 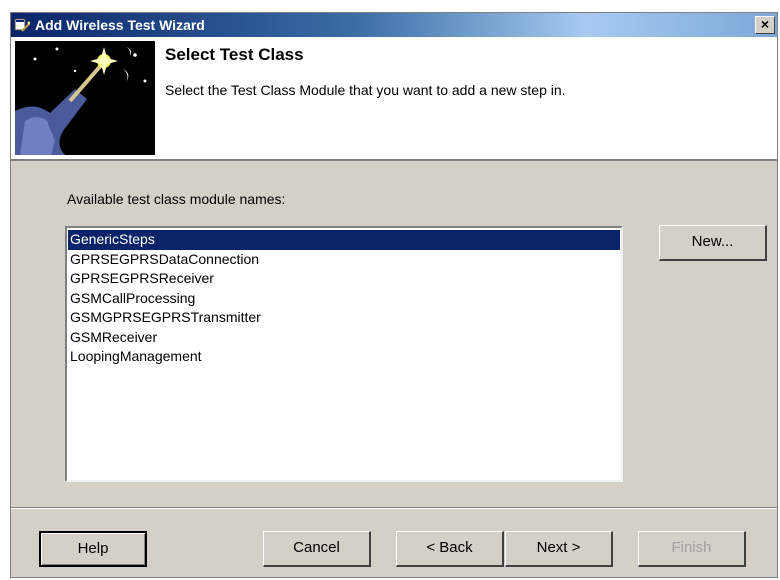 I want to click on page-title: Select Test Class, so click(x=234, y=54).